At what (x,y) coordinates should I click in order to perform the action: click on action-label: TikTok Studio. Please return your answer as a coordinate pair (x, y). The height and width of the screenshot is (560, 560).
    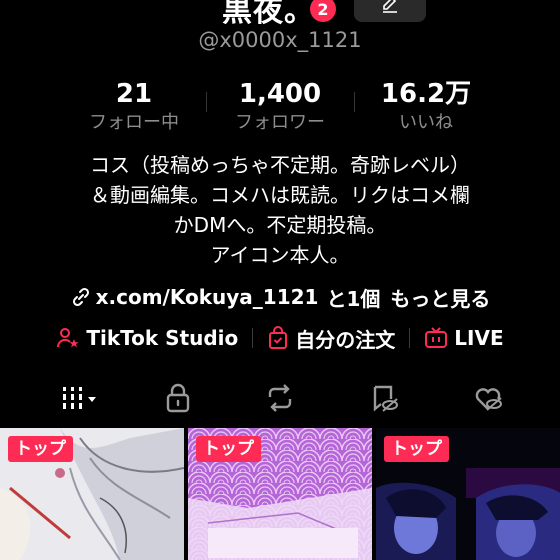
    Looking at the image, I should click on (162, 338).